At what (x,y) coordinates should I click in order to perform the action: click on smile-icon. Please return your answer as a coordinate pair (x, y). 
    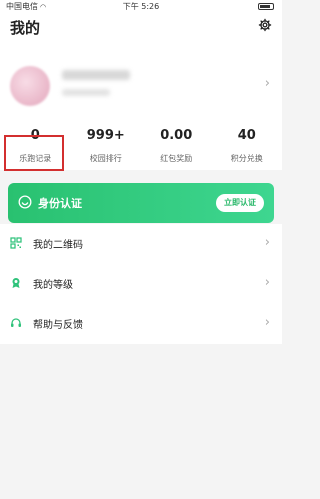
    Looking at the image, I should click on (25, 202).